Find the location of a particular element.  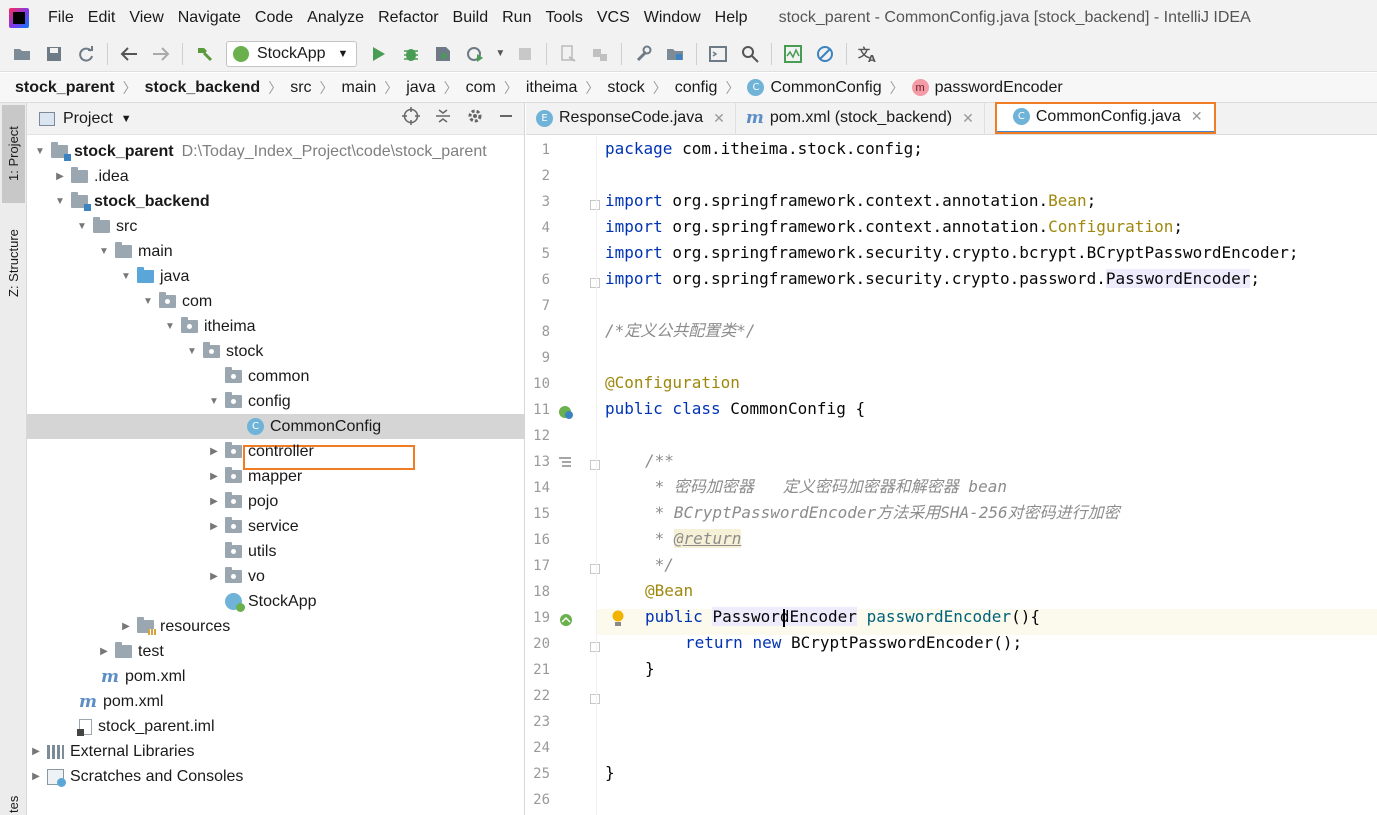

breadcrumb-item-method: m passwordEncoder is located at coordinates (987, 88).